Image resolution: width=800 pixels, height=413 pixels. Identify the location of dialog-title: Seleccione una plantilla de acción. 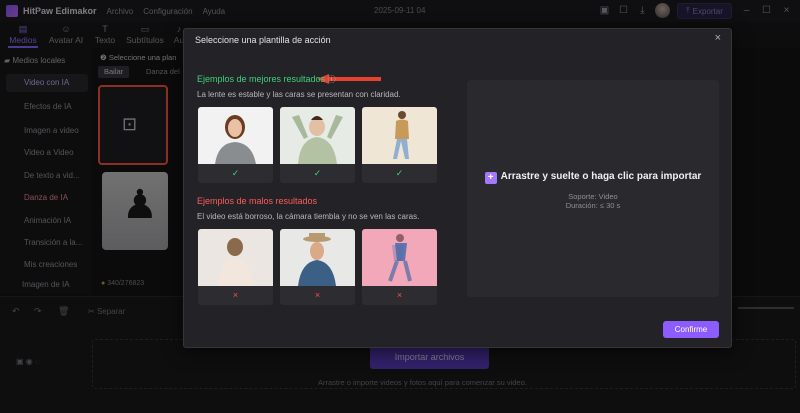
(263, 40).